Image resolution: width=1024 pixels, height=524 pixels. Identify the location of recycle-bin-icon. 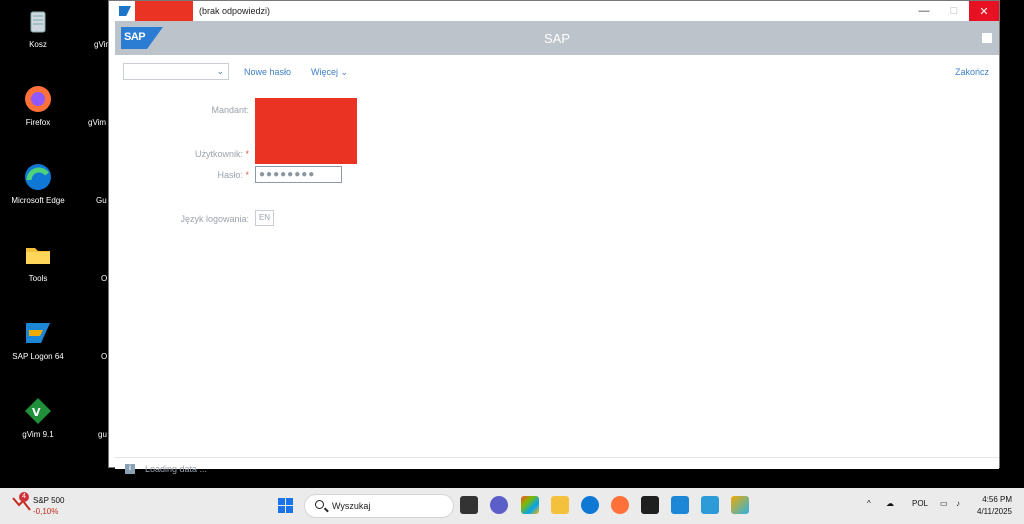
(38, 21).